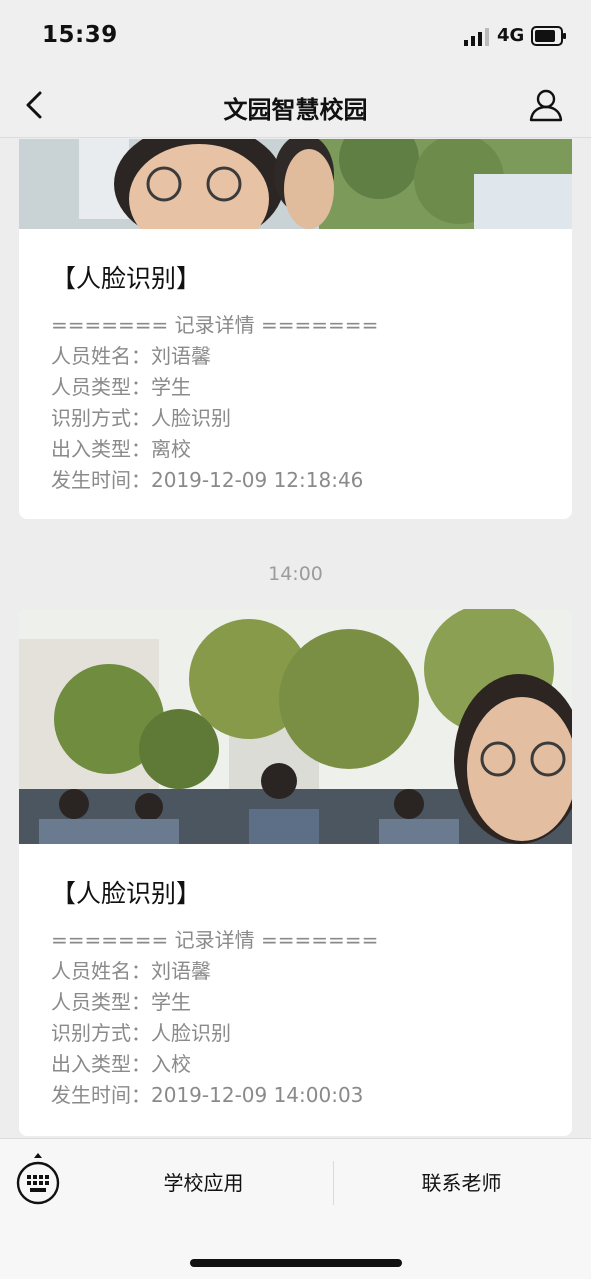 This screenshot has height=1279, width=591. What do you see at coordinates (546, 105) in the screenshot?
I see `person-icon` at bounding box center [546, 105].